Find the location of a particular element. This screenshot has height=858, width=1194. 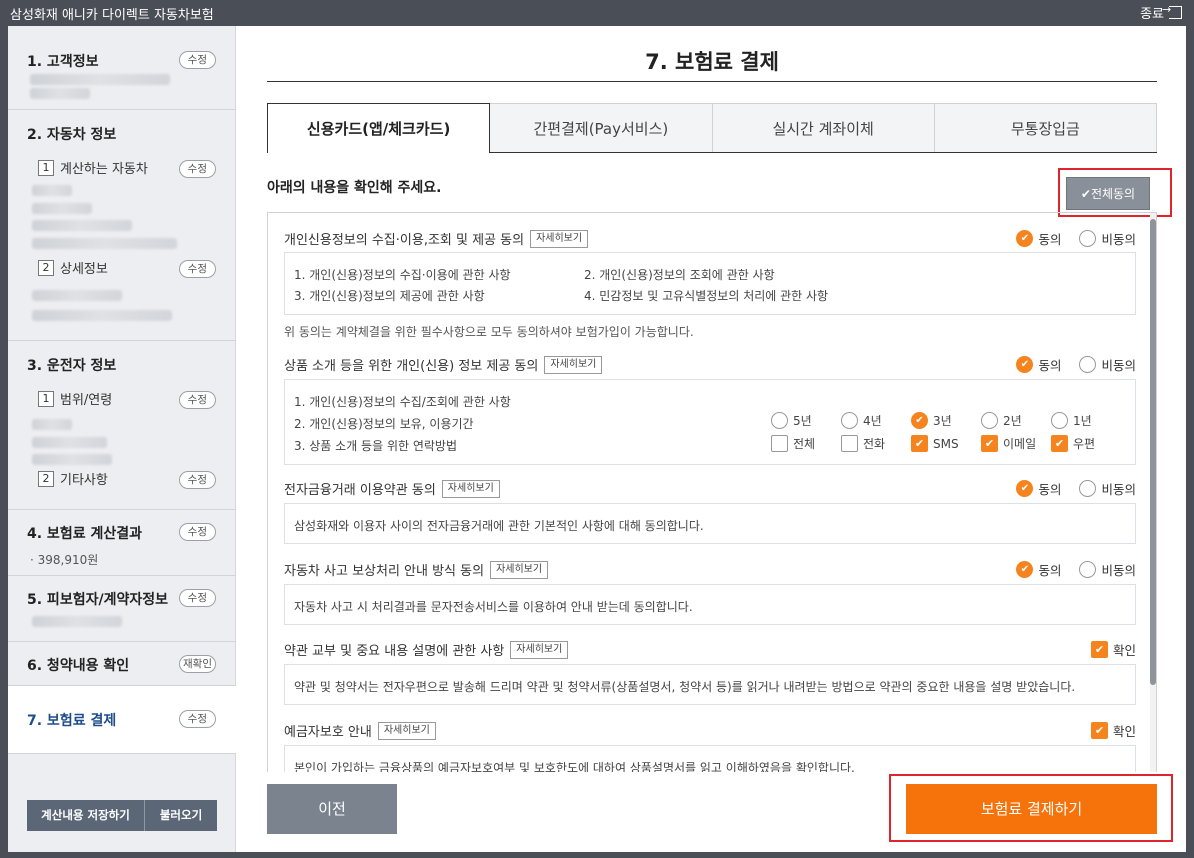

retention-period-options: 5년 4년 ✔ 3년 2년 1년 is located at coordinates (936, 420).